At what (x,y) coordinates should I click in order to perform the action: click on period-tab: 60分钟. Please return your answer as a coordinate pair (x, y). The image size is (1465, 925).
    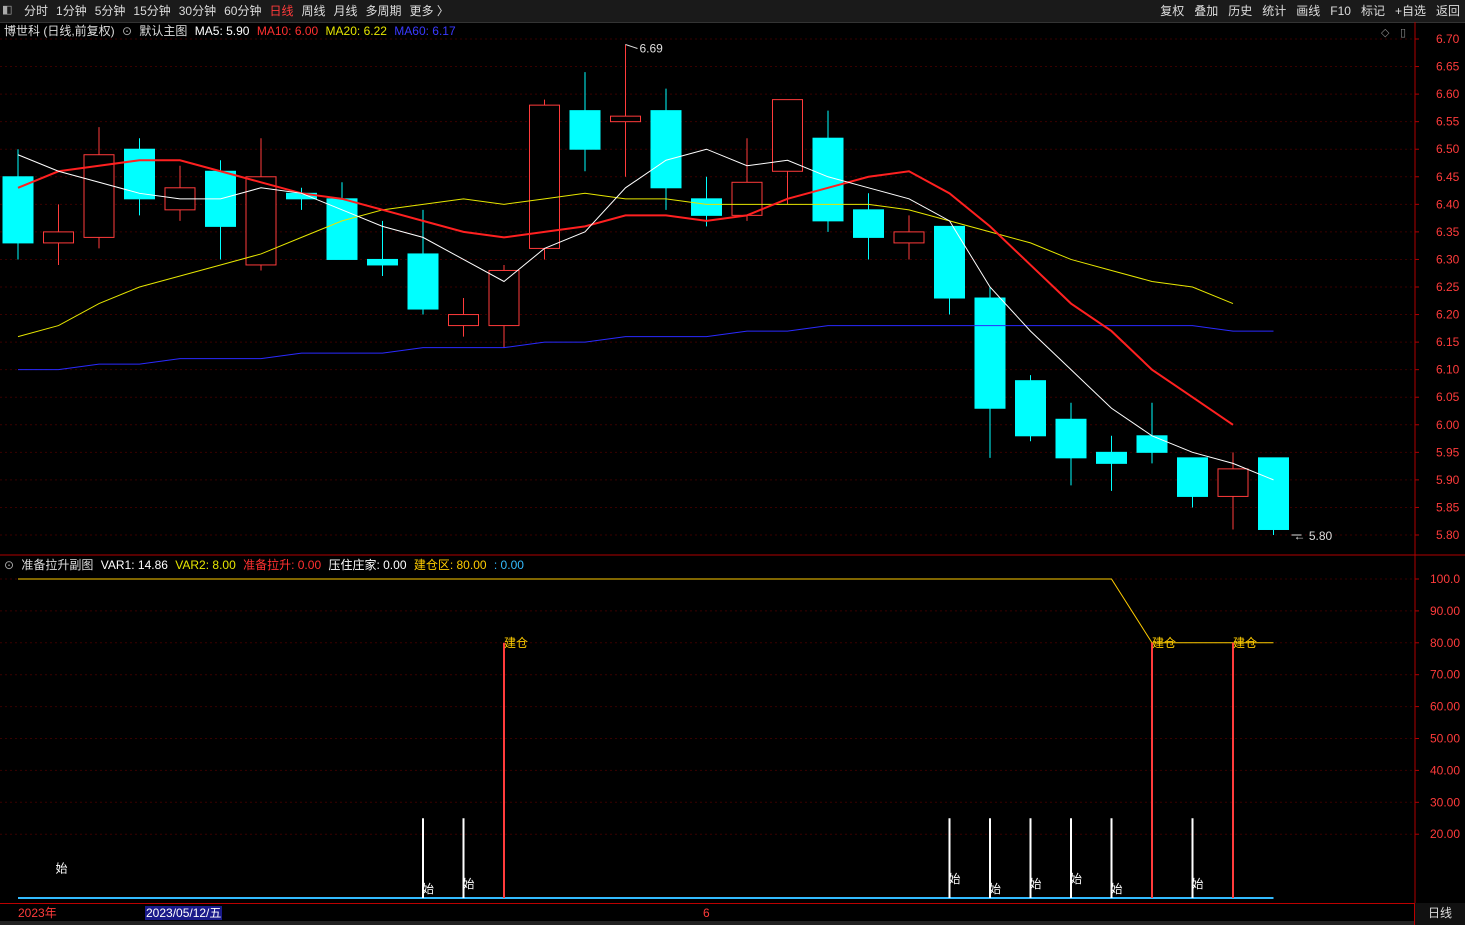
    Looking at the image, I should click on (242, 11).